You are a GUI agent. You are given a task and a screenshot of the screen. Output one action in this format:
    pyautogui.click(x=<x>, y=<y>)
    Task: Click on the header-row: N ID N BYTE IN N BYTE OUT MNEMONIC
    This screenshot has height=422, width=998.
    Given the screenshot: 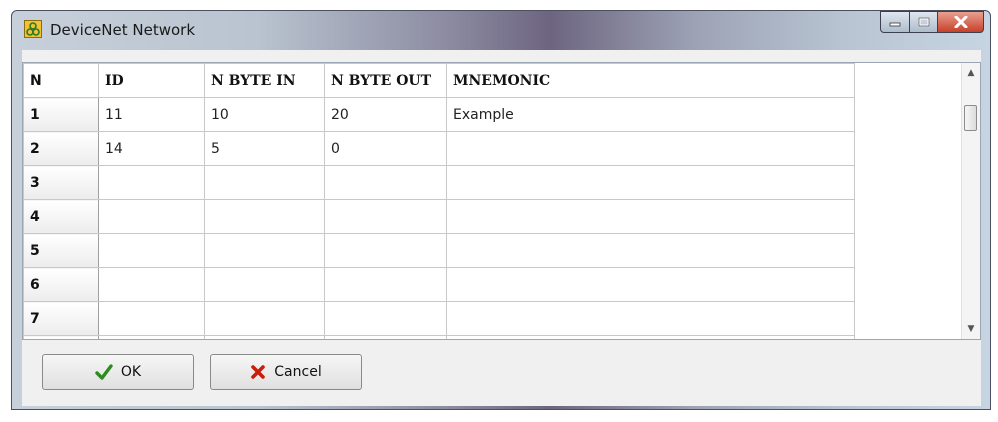 What is the action you would take?
    pyautogui.click(x=439, y=80)
    